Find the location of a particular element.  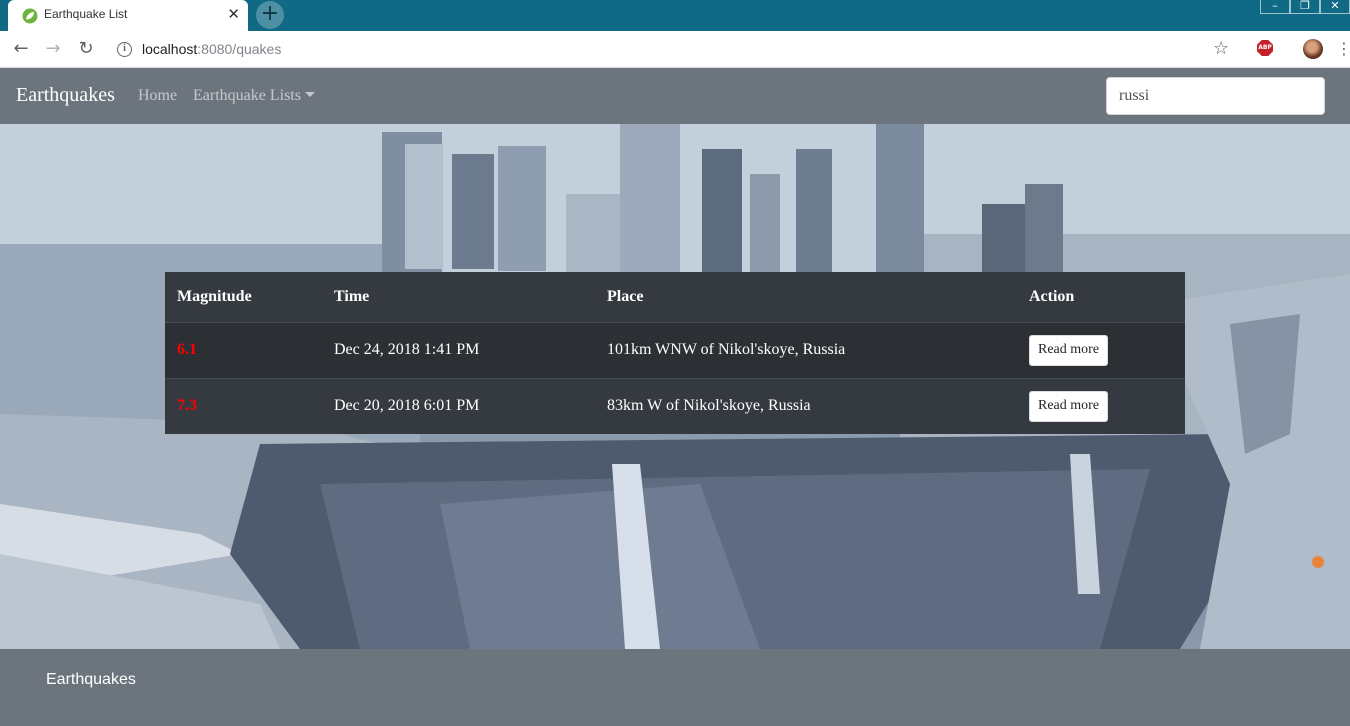

bookmark-star-icon: ☆ is located at coordinates (1221, 48).